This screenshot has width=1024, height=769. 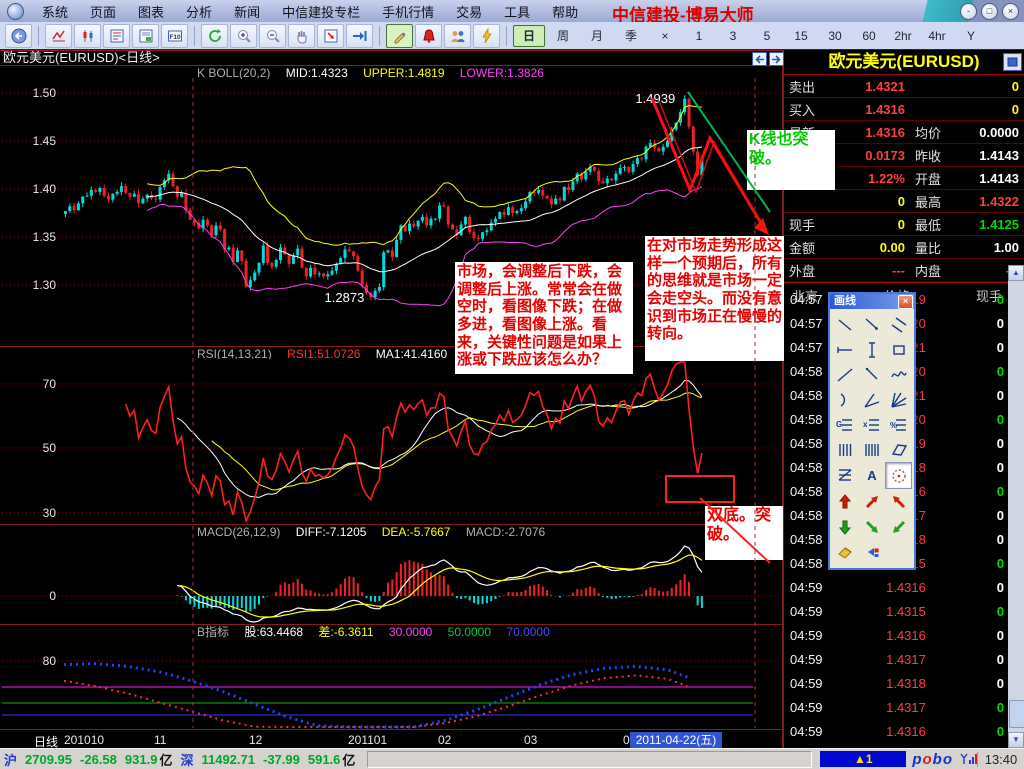 I want to click on scroll-left-button, so click(x=759, y=59).